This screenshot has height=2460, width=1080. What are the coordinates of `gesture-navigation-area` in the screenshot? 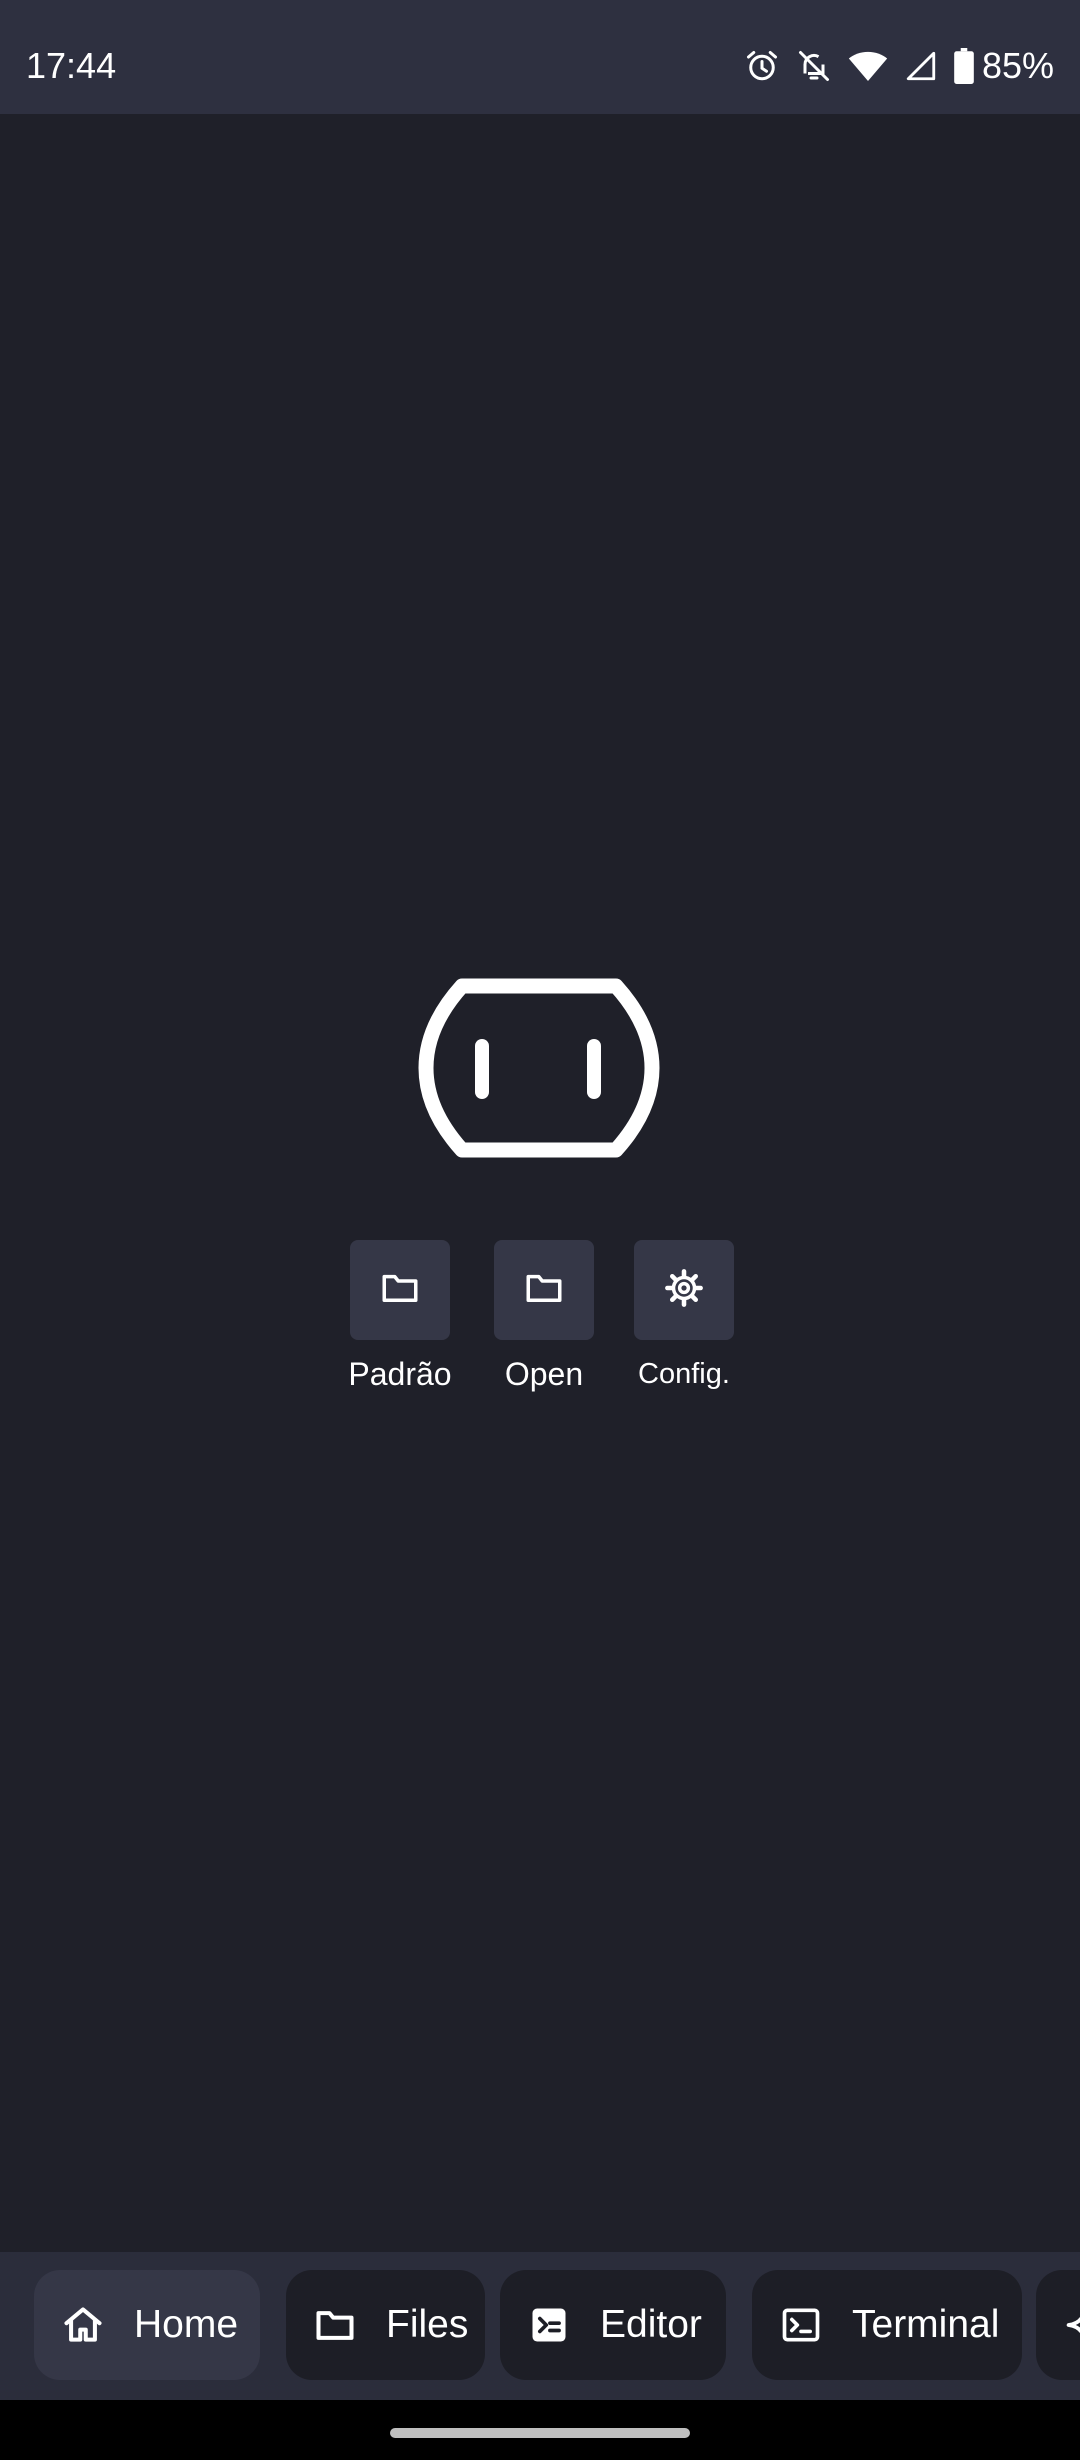 It's located at (540, 2430).